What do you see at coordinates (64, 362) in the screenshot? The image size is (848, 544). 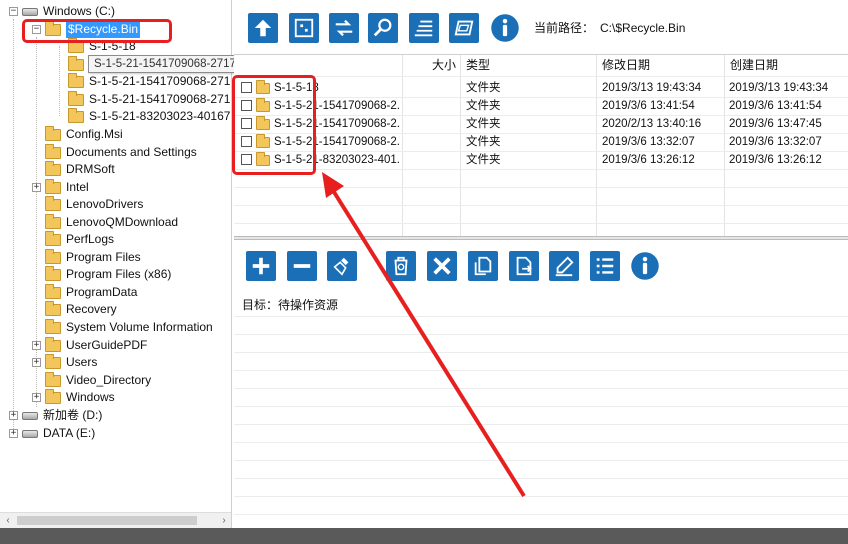 I see `tree-node: + Users` at bounding box center [64, 362].